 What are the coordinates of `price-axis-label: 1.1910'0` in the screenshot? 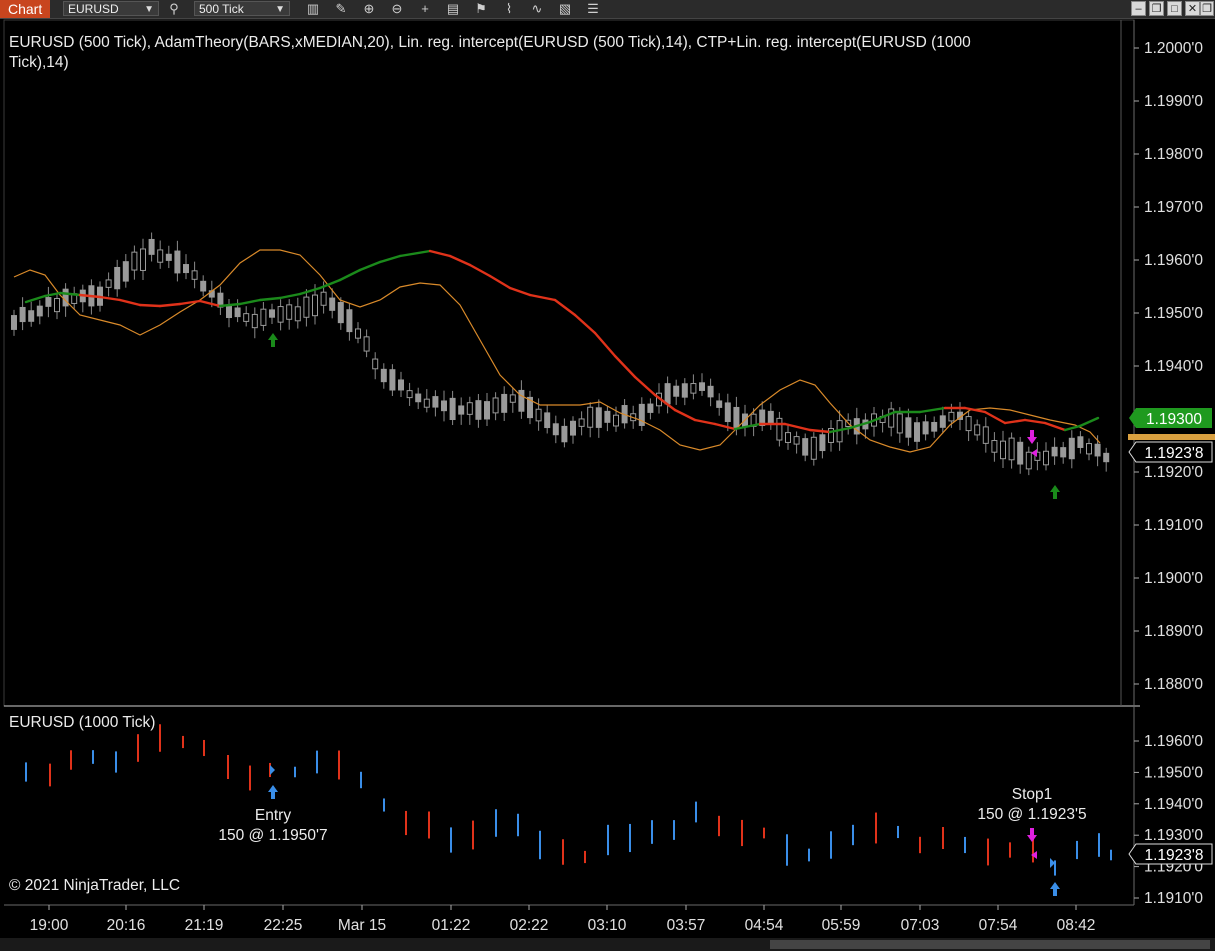 It's located at (1173, 898).